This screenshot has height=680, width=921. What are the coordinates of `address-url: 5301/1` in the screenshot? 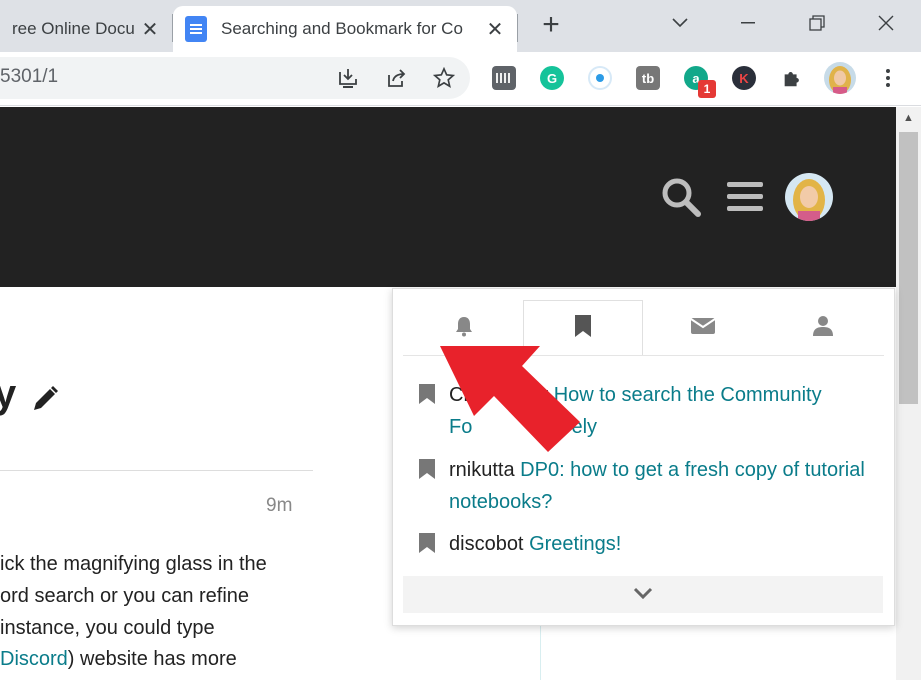 It's located at (29, 77).